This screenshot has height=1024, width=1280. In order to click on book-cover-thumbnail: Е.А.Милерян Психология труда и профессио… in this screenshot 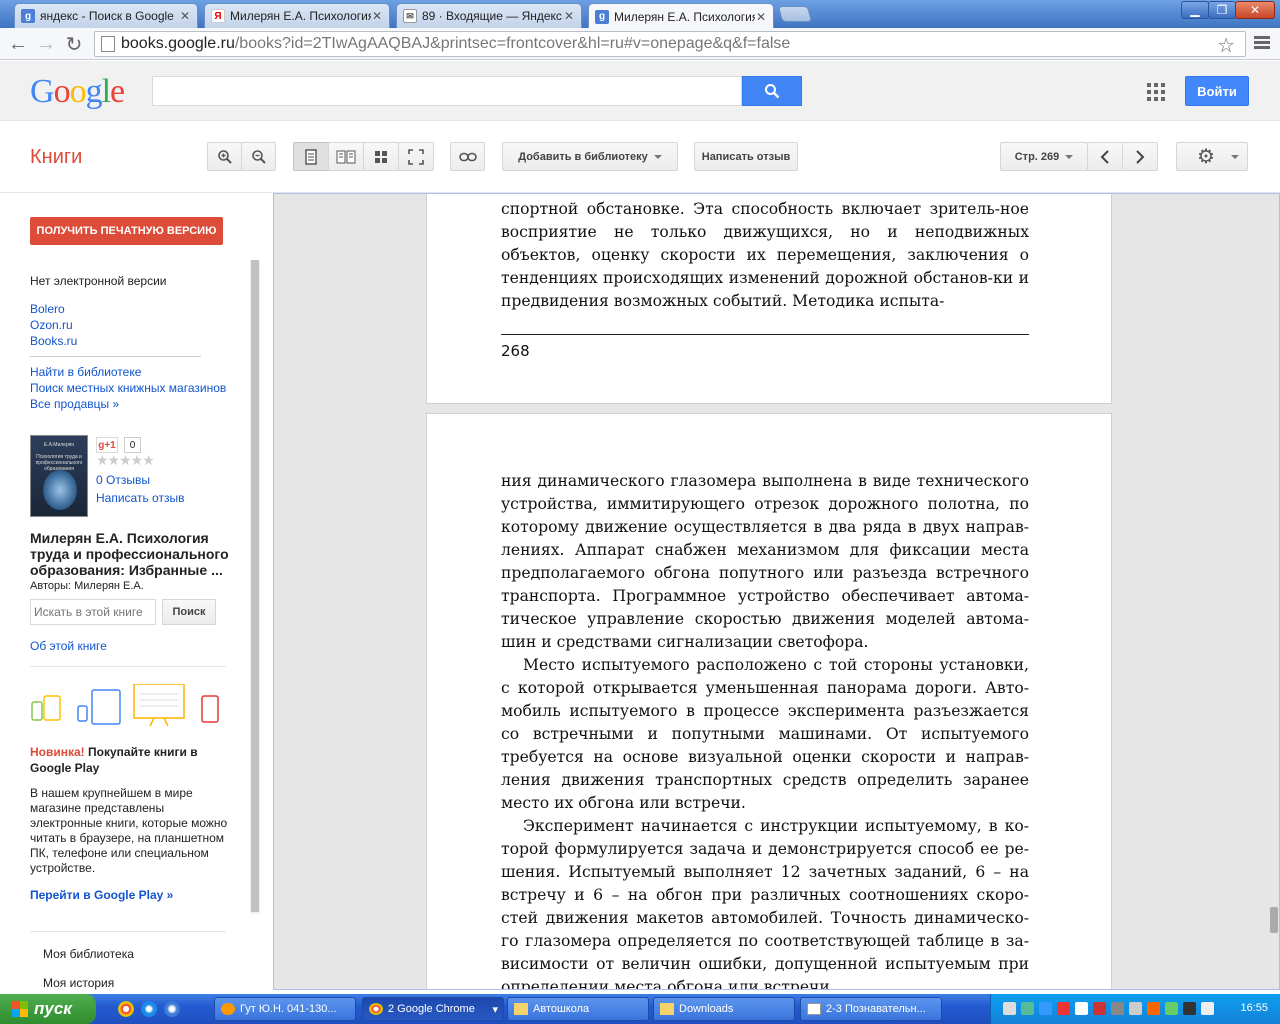, I will do `click(59, 476)`.